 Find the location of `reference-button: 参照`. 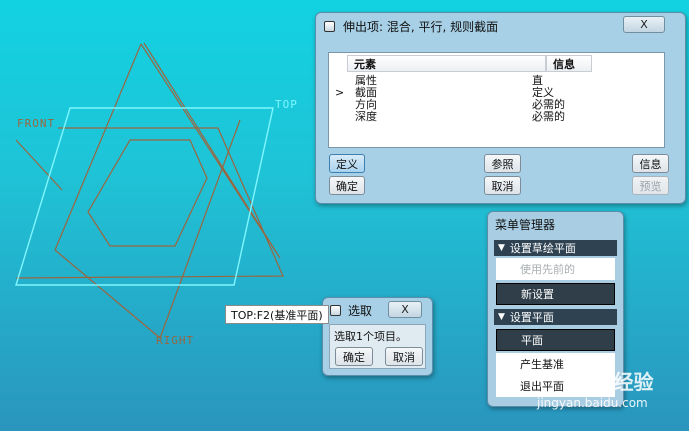

reference-button: 参照 is located at coordinates (502, 163).